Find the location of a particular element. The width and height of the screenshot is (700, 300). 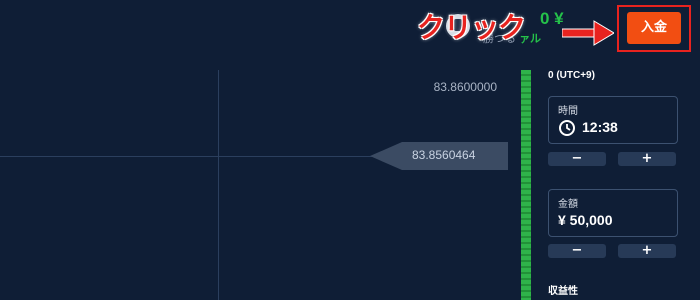

amount-field-value: ¥ 50,000 is located at coordinates (585, 220).